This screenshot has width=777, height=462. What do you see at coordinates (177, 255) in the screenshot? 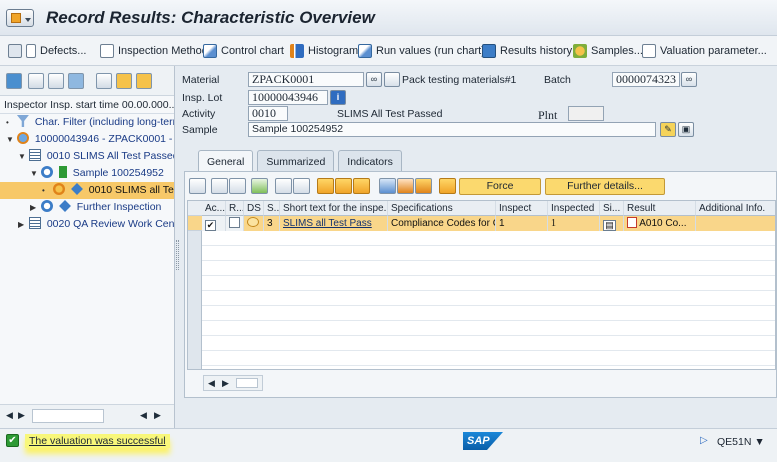
I see `panel-splitter` at bounding box center [177, 255].